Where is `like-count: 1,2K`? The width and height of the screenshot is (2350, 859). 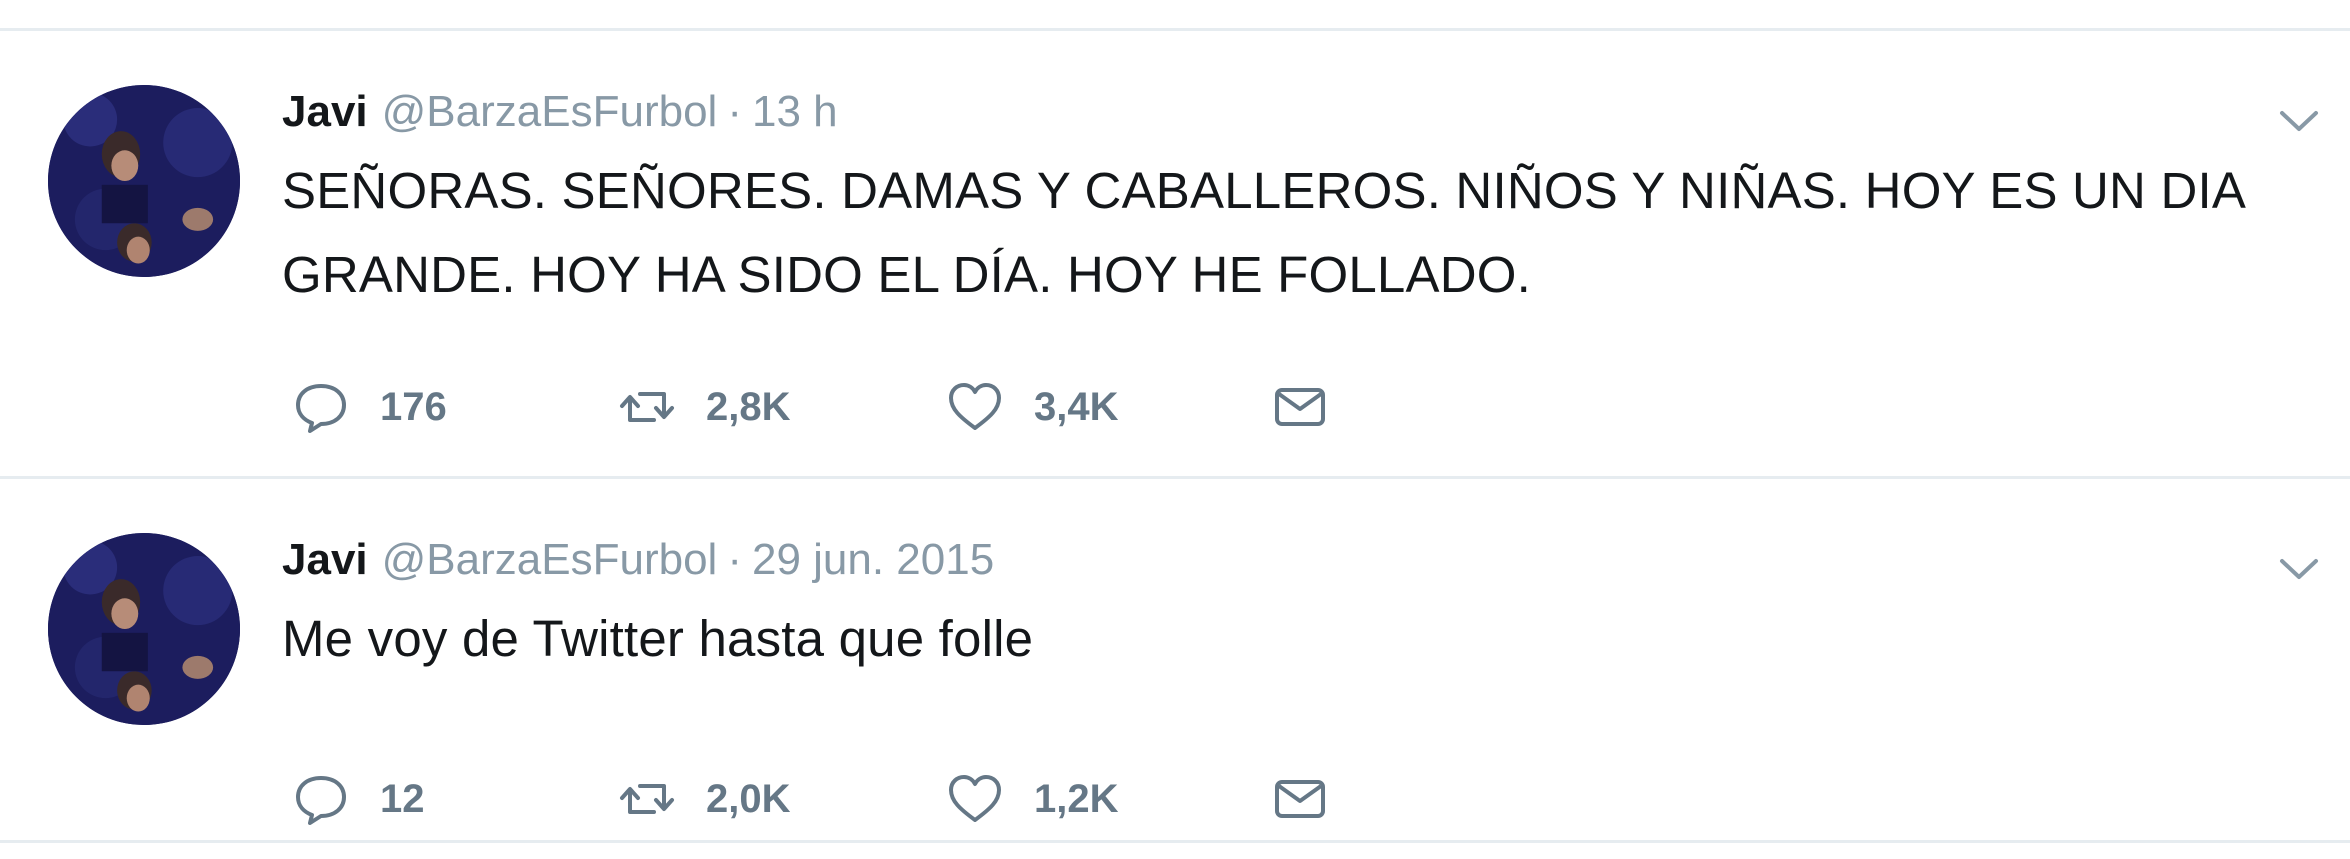
like-count: 1,2K is located at coordinates (1076, 798).